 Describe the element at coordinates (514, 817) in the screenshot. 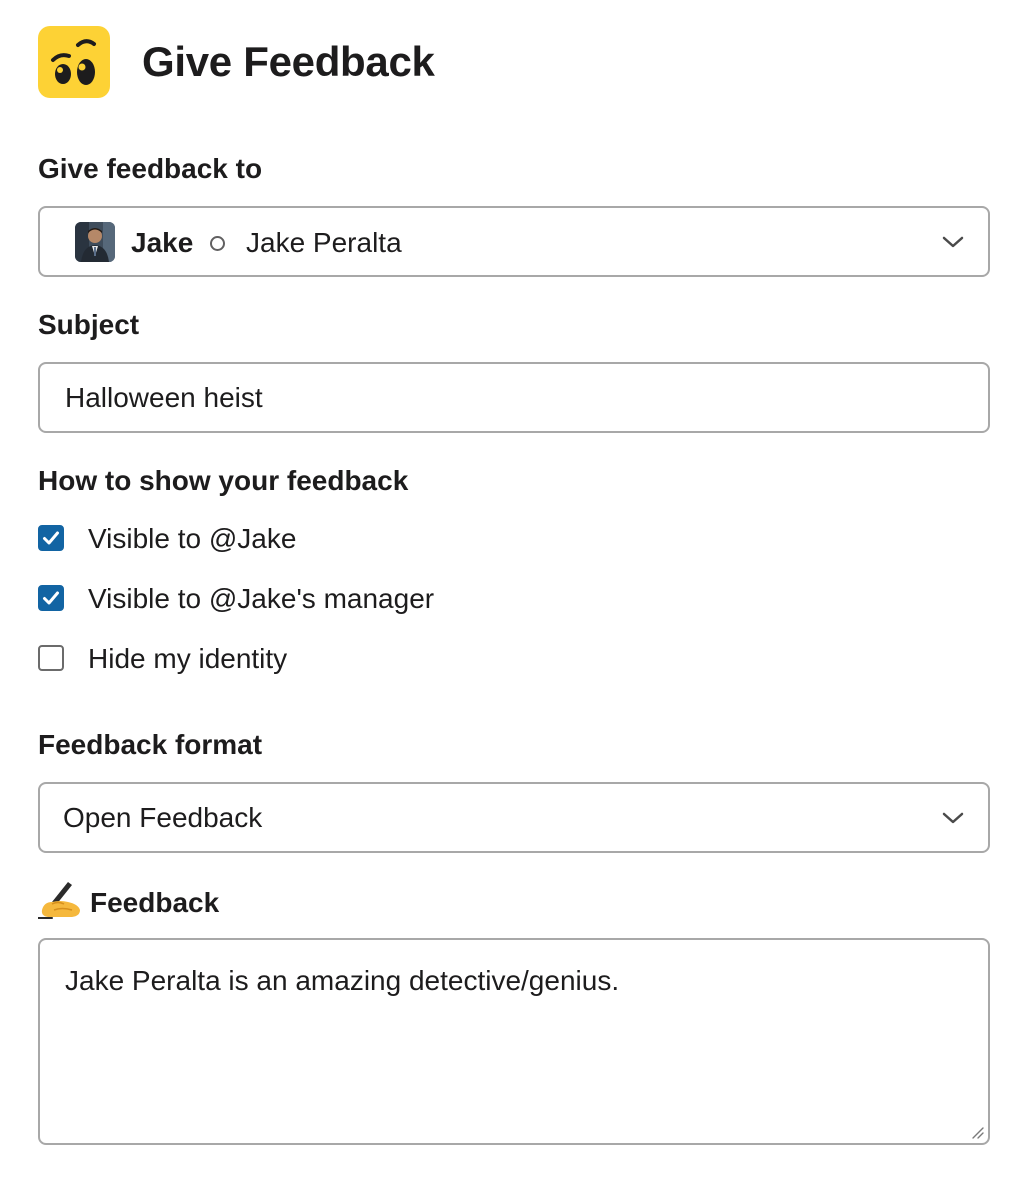

I see `format-select: Open Feedback` at that location.